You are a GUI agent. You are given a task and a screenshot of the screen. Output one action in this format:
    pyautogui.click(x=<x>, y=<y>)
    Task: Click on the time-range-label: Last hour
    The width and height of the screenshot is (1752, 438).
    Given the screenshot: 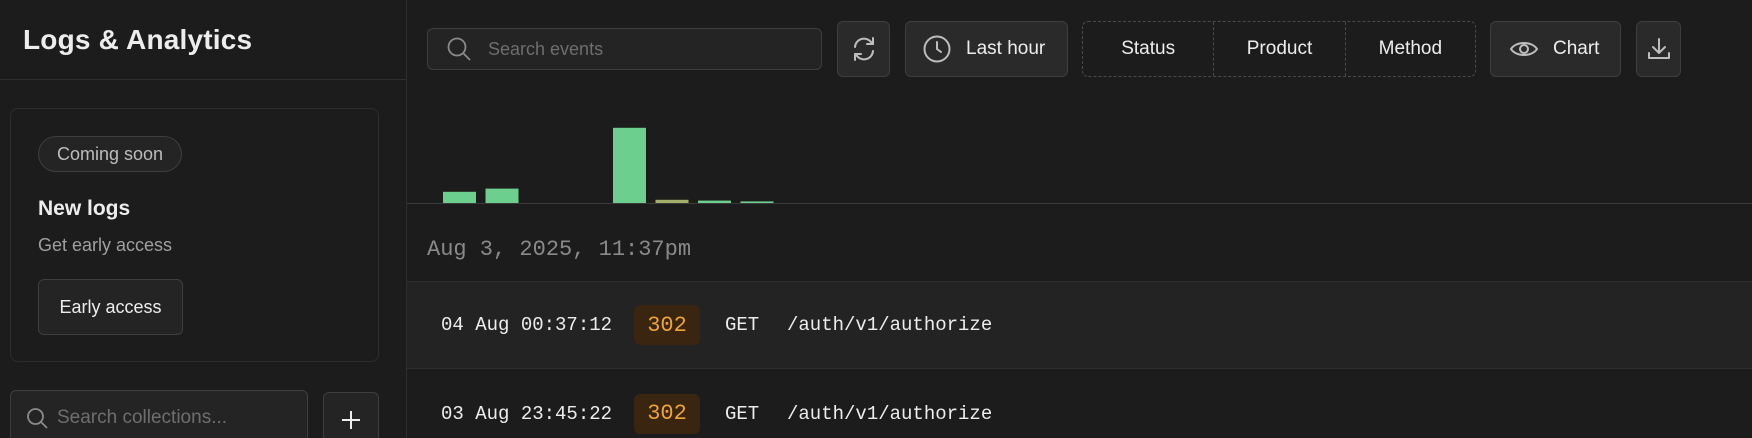 What is the action you would take?
    pyautogui.click(x=1006, y=48)
    